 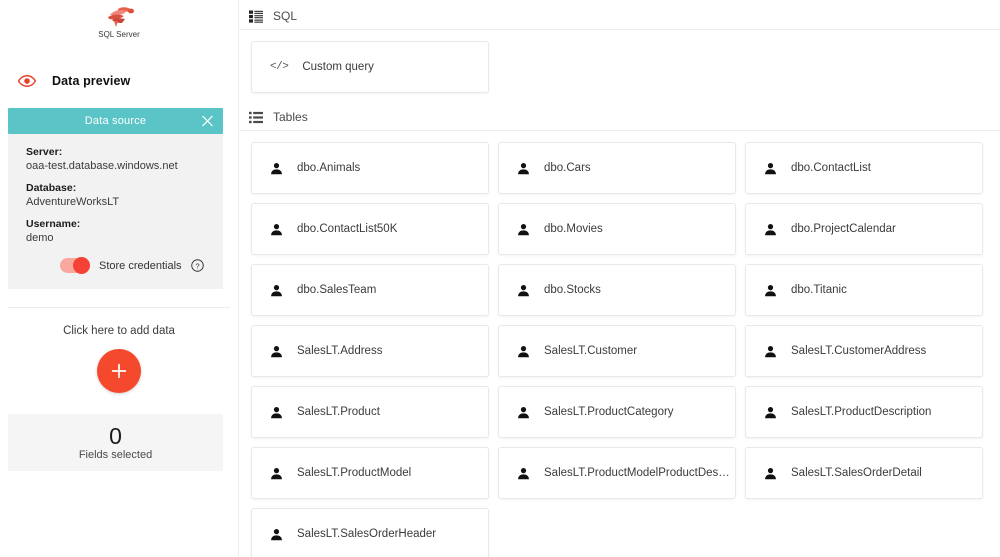 What do you see at coordinates (285, 16) in the screenshot?
I see `sql-section-title: SQL` at bounding box center [285, 16].